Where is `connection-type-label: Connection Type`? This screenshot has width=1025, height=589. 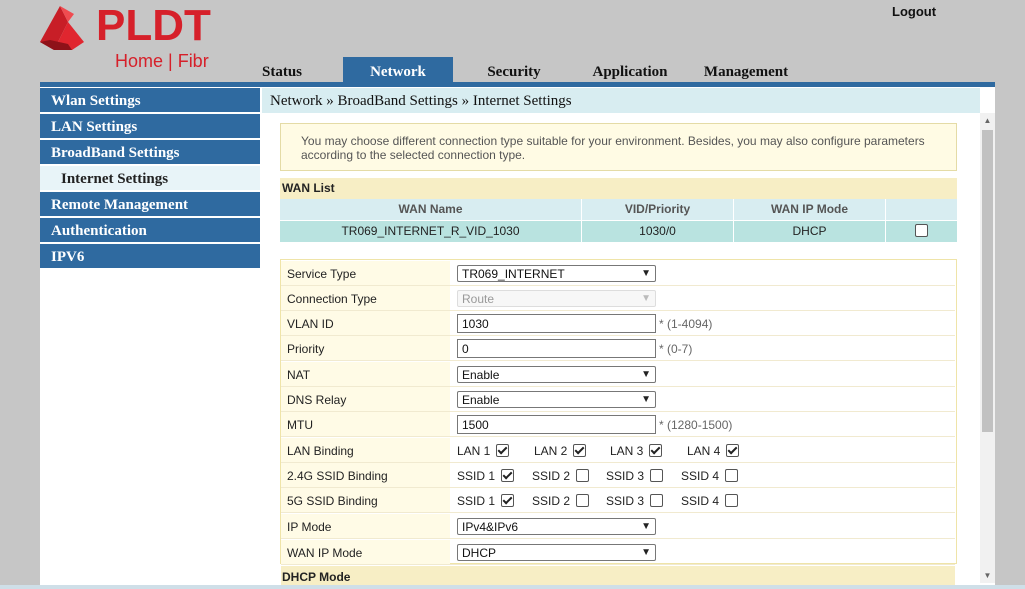
connection-type-label: Connection Type is located at coordinates (365, 298).